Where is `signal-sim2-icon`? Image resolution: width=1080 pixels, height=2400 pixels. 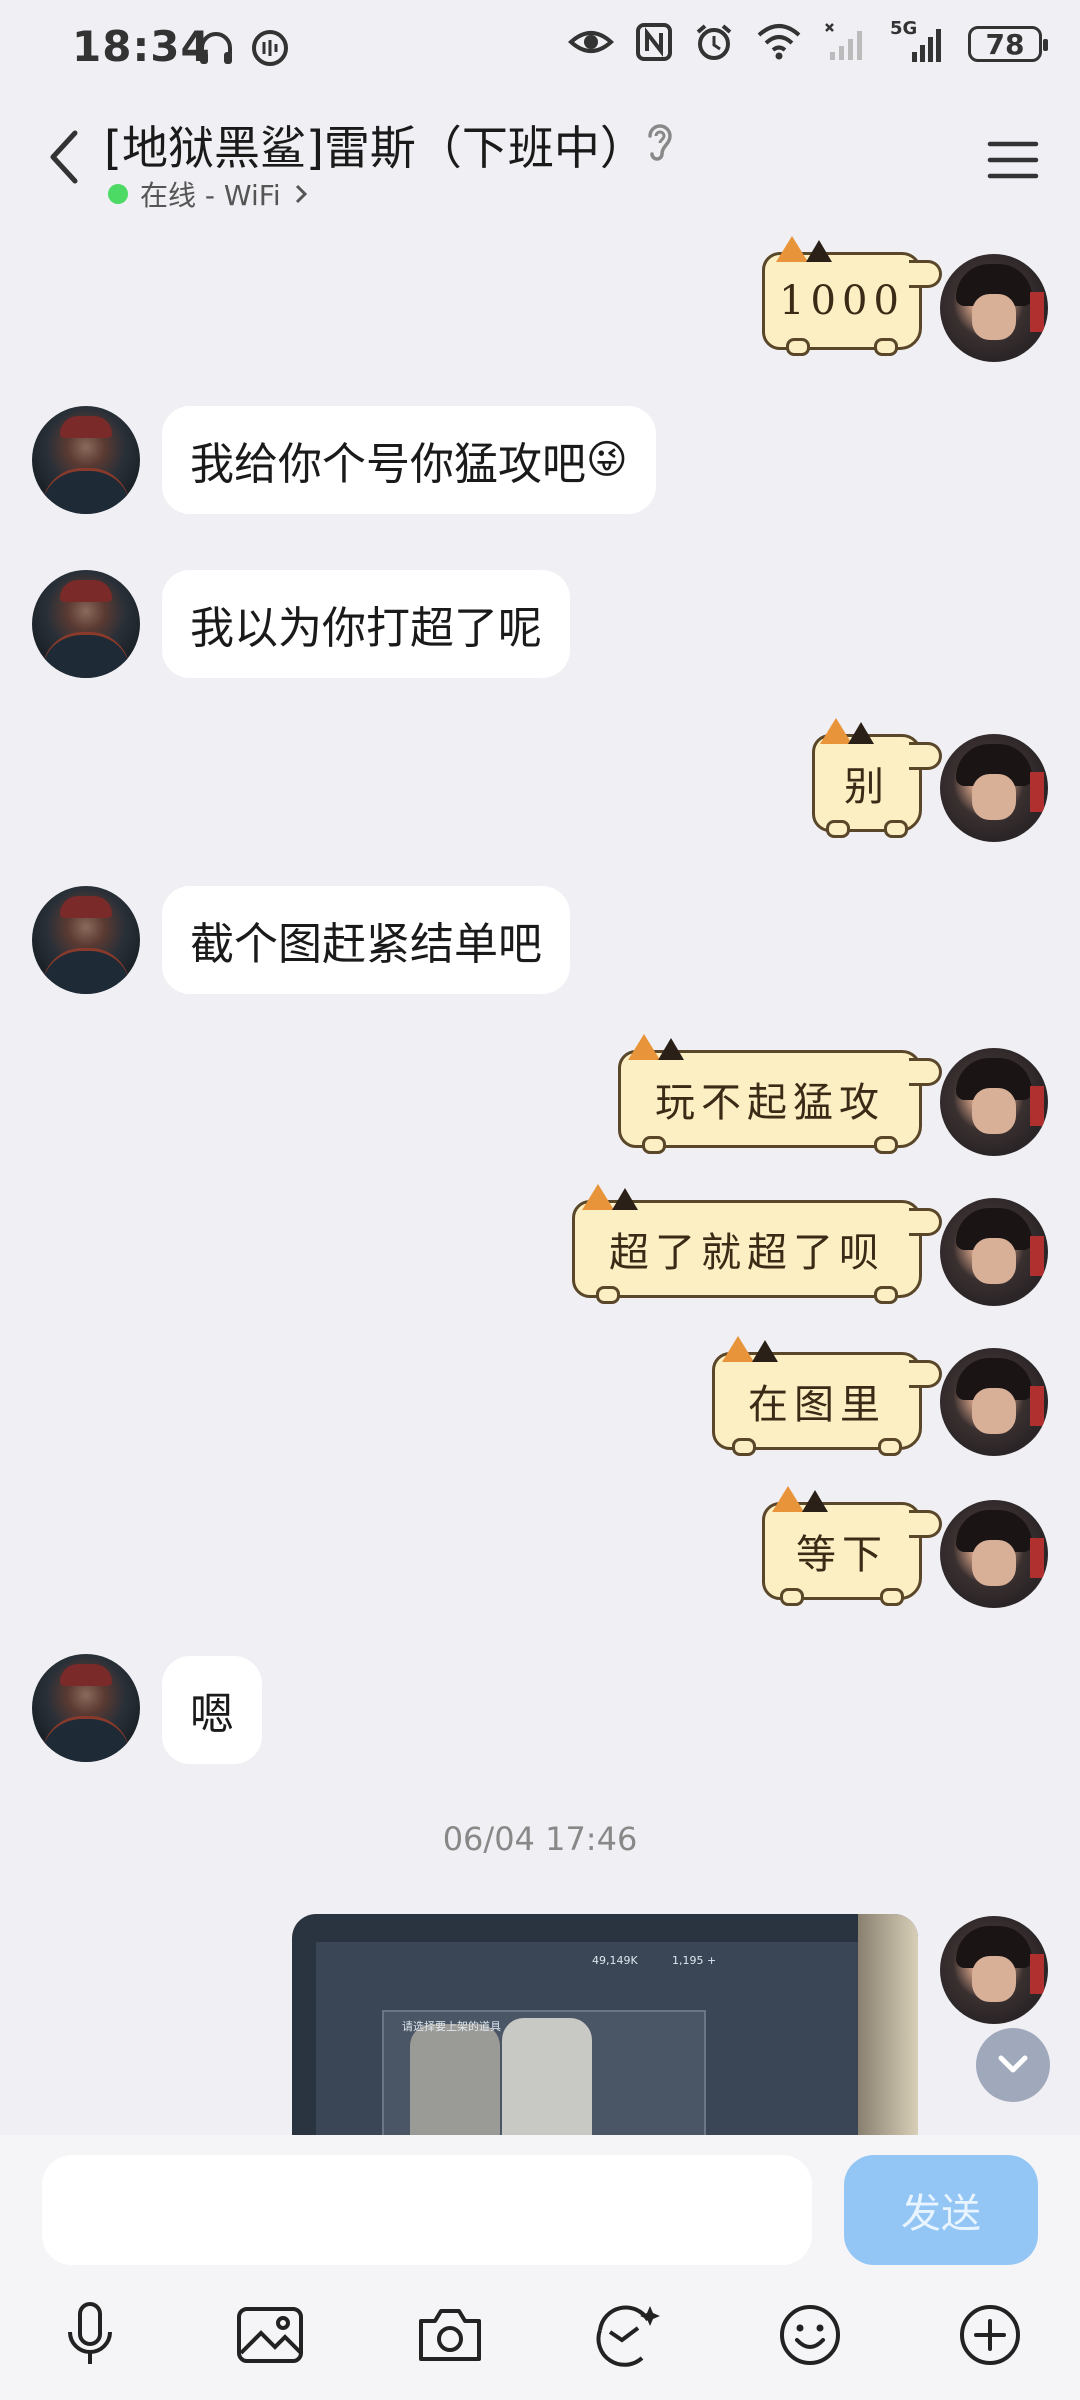
signal-sim2-icon is located at coordinates (846, 44).